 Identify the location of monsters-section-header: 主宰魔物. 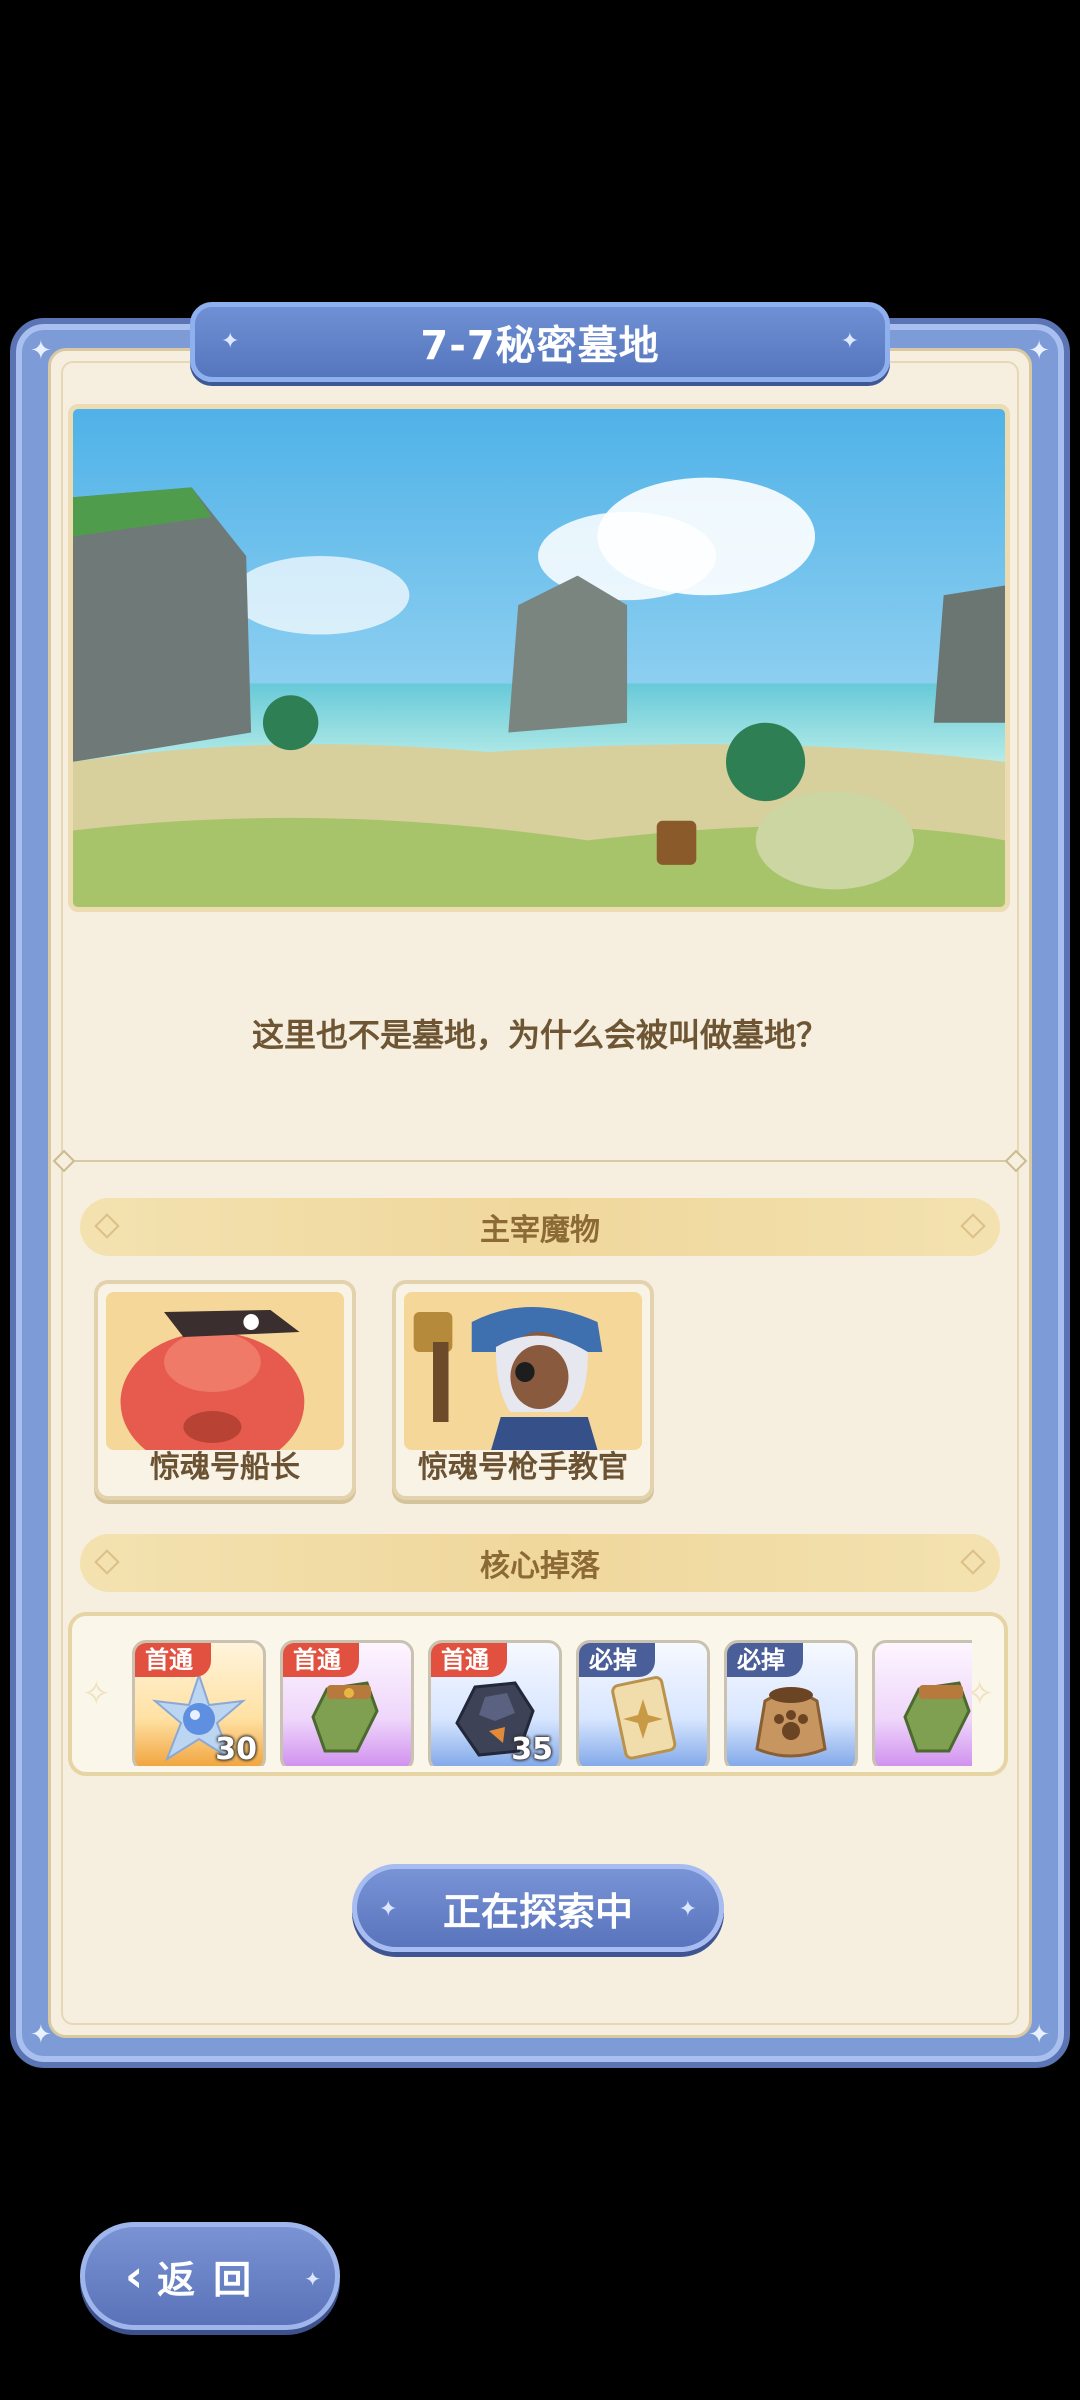
(540, 1227).